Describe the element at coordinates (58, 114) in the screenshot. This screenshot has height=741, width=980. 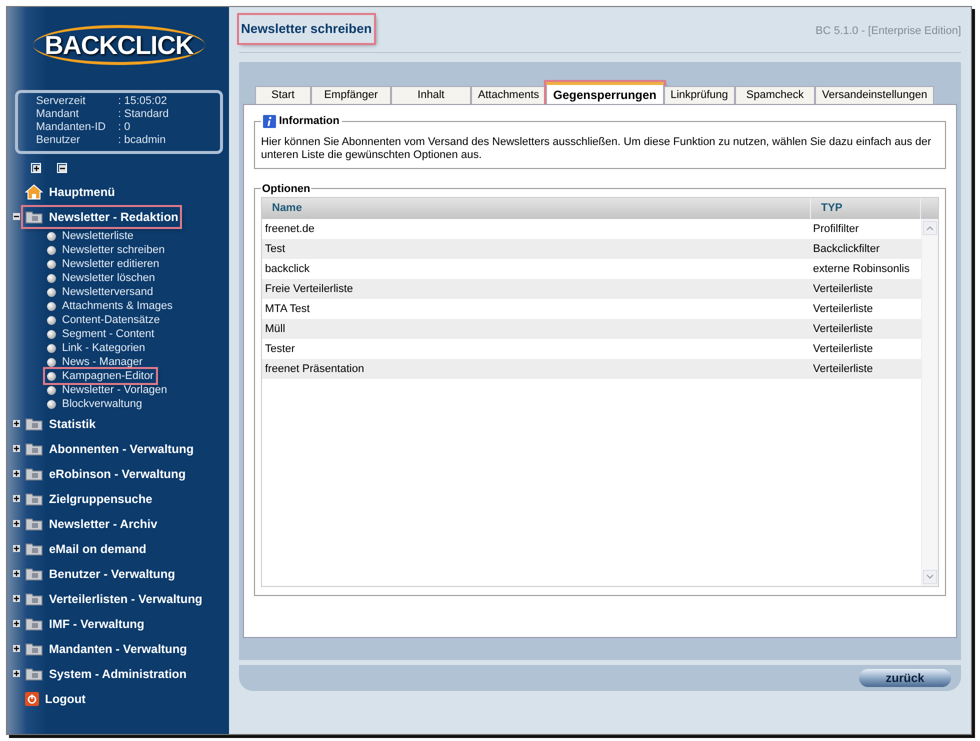
I see `info-label: Mandant` at that location.